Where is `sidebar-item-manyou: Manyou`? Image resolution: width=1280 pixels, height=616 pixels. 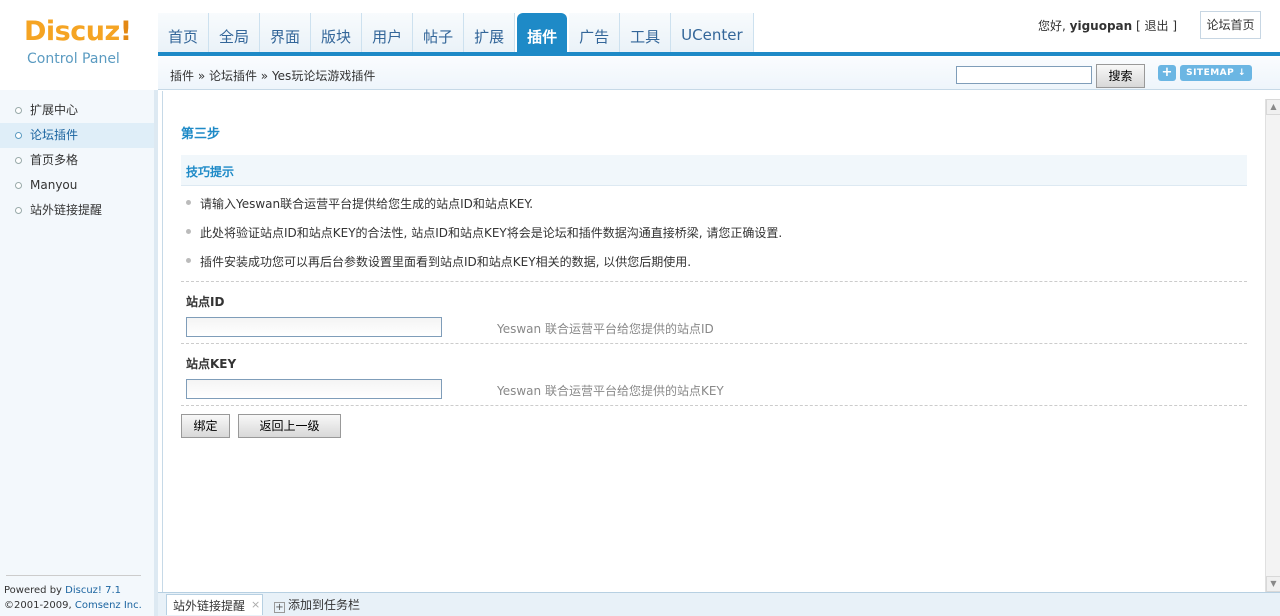 sidebar-item-manyou: Manyou is located at coordinates (77, 185).